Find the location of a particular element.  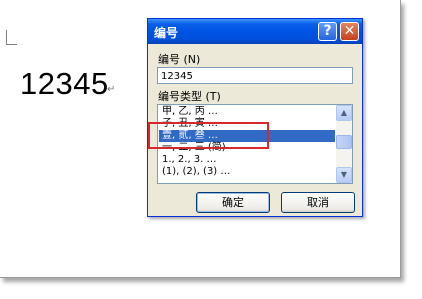

number-type-label: 编号类型 (T) is located at coordinates (189, 96).